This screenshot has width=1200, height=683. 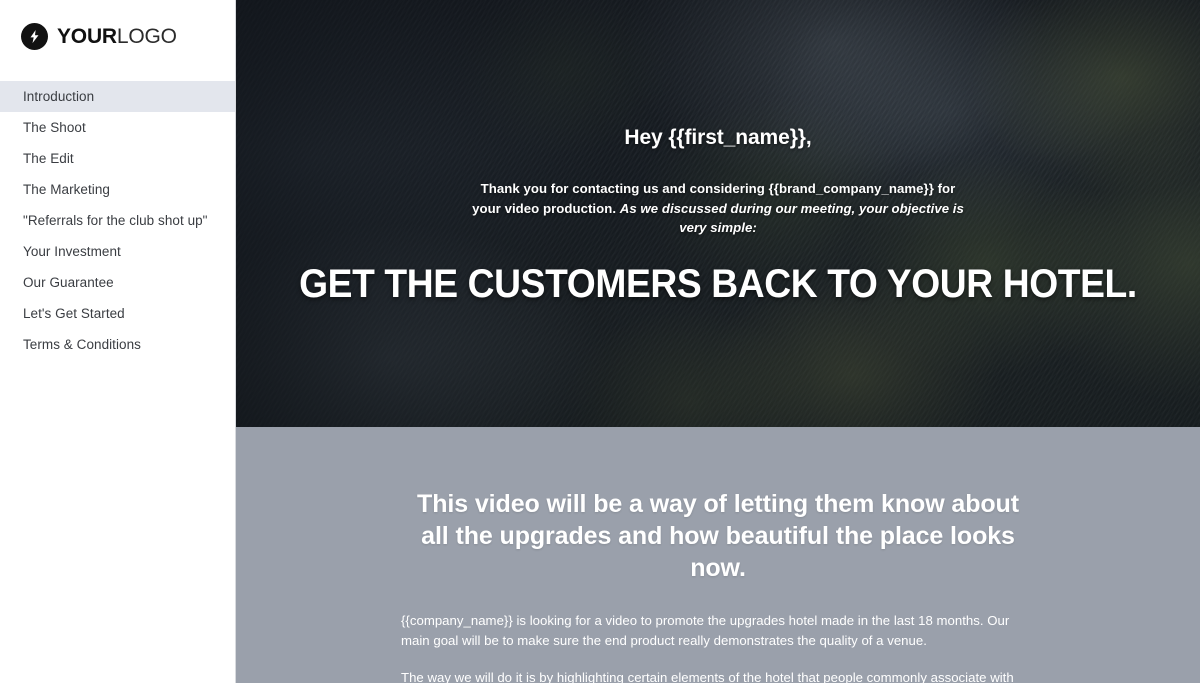 I want to click on hero-greeting: Hey {{first_name}},, so click(x=718, y=137).